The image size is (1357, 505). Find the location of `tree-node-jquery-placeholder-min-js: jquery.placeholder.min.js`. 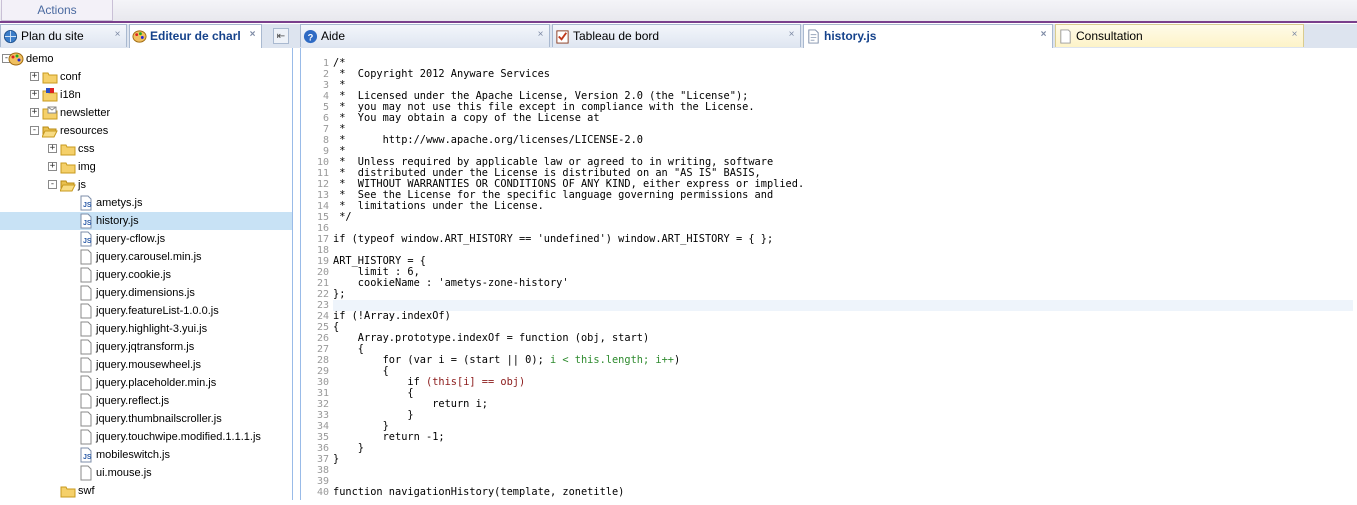

tree-node-jquery-placeholder-min-js: jquery.placeholder.min.js is located at coordinates (146, 383).